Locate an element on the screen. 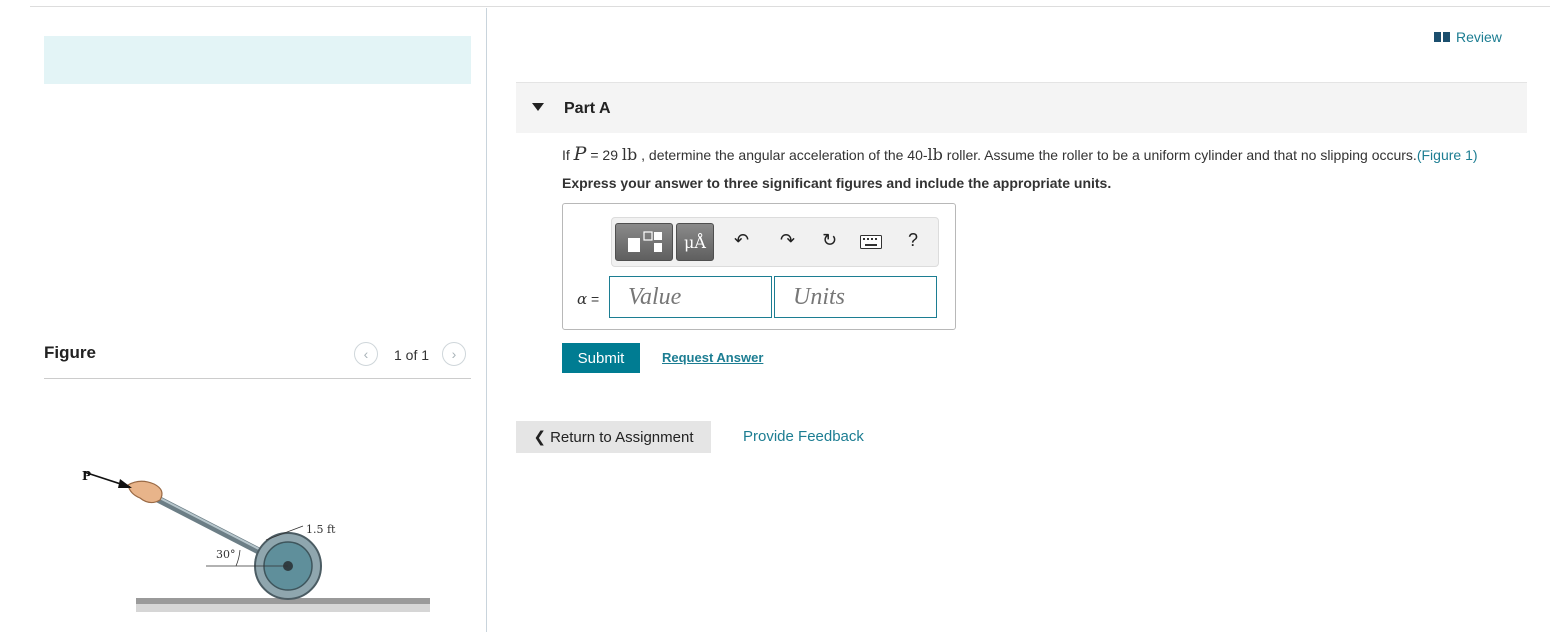 The width and height of the screenshot is (1550, 632). question-unit-2: lb is located at coordinates (935, 154).